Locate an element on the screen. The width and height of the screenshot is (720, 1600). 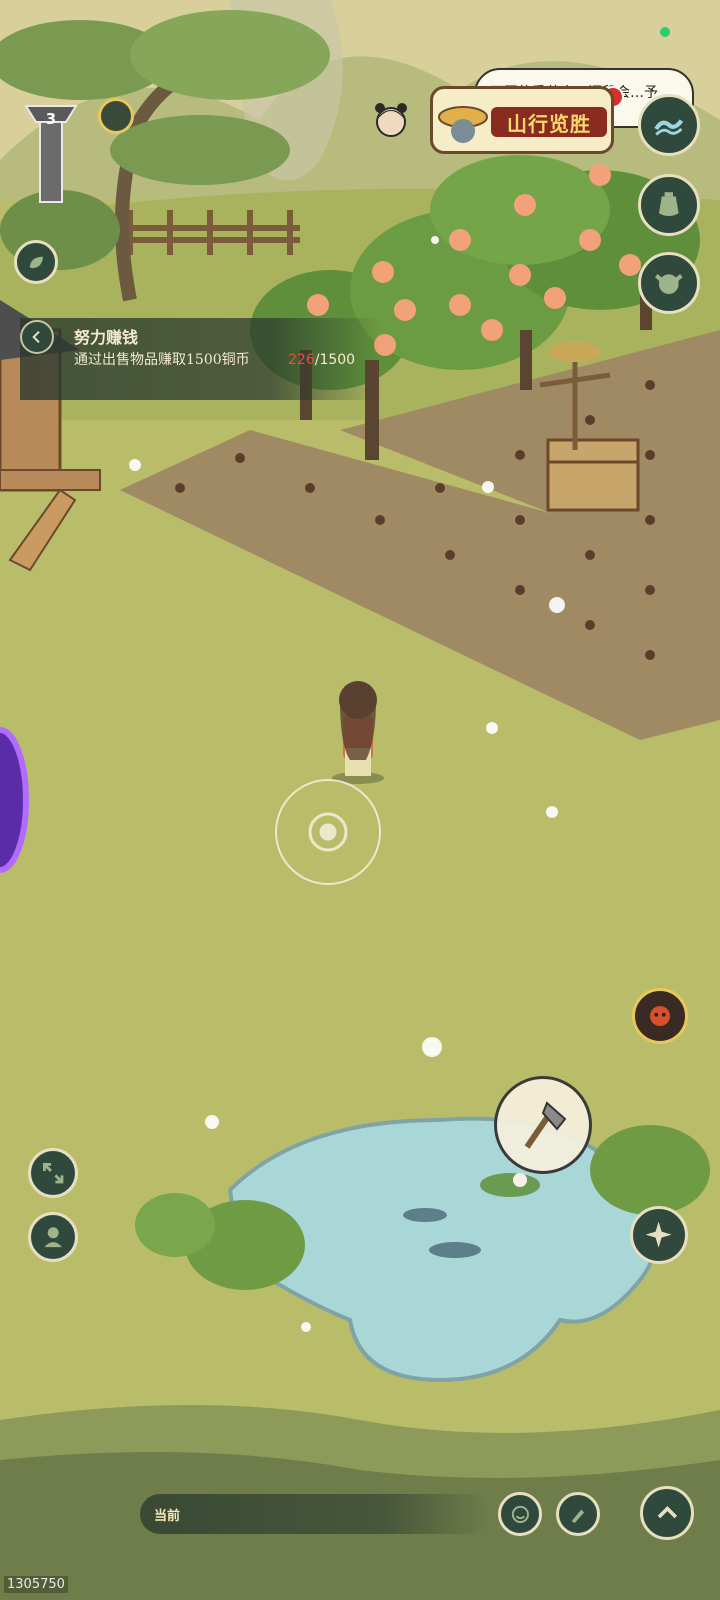
quest-title: 努力赚钱 is located at coordinates (106, 337).